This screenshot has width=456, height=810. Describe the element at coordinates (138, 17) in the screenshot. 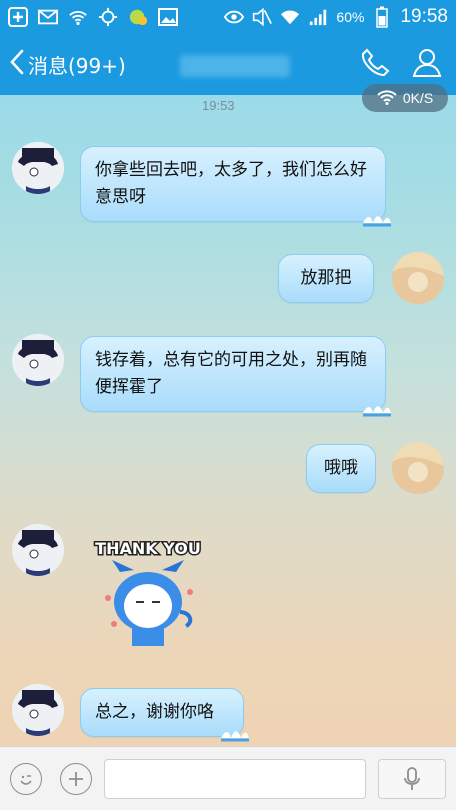

I see `game-icon` at that location.